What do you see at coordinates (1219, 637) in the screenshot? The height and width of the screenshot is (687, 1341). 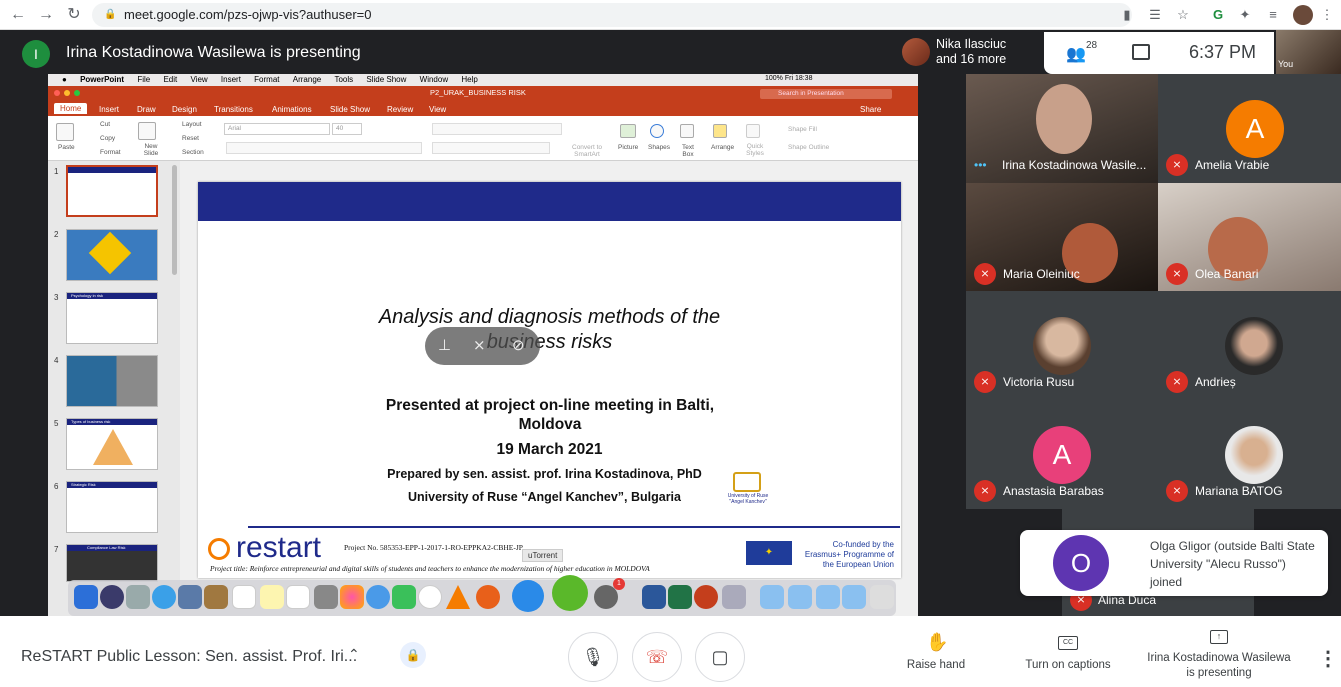 I see `present-icon: ↑` at bounding box center [1219, 637].